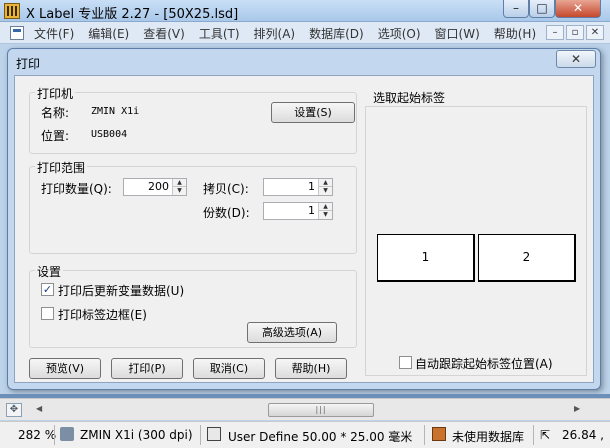 This screenshot has width=610, height=448. What do you see at coordinates (515, 33) in the screenshot?
I see `menu-help: 帮助(H)` at bounding box center [515, 33].